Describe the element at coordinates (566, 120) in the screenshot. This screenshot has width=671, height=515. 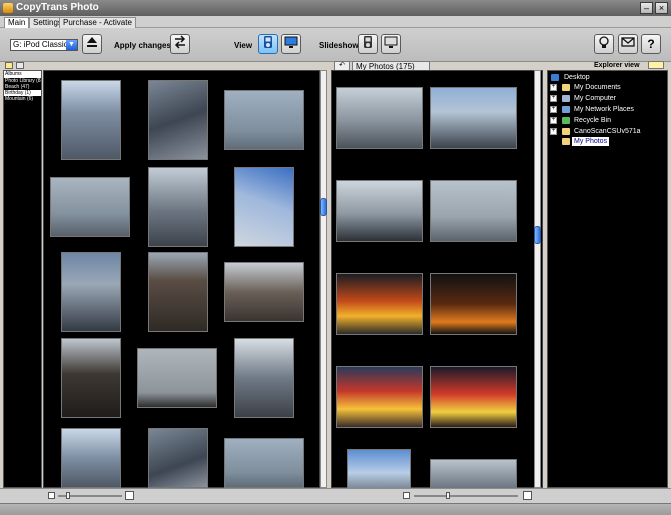
I see `recycle-bin-icon` at that location.